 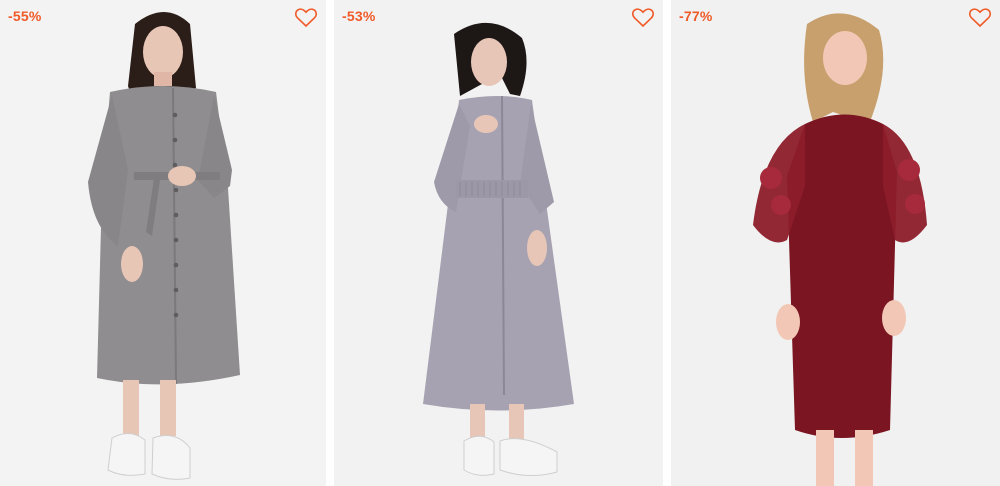 What do you see at coordinates (359, 16) in the screenshot?
I see `discount-badge: -53%` at bounding box center [359, 16].